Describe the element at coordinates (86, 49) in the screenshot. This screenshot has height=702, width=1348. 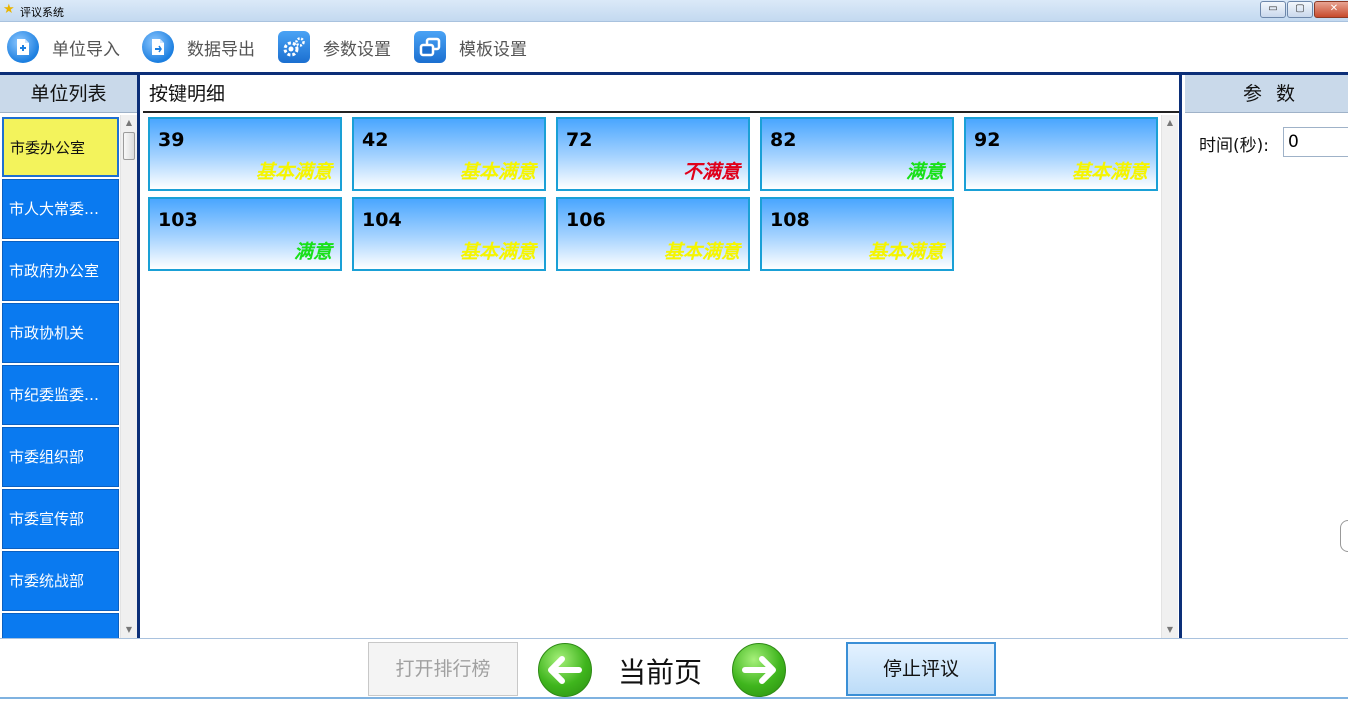
I see `unit-import-label: 单位导入` at that location.